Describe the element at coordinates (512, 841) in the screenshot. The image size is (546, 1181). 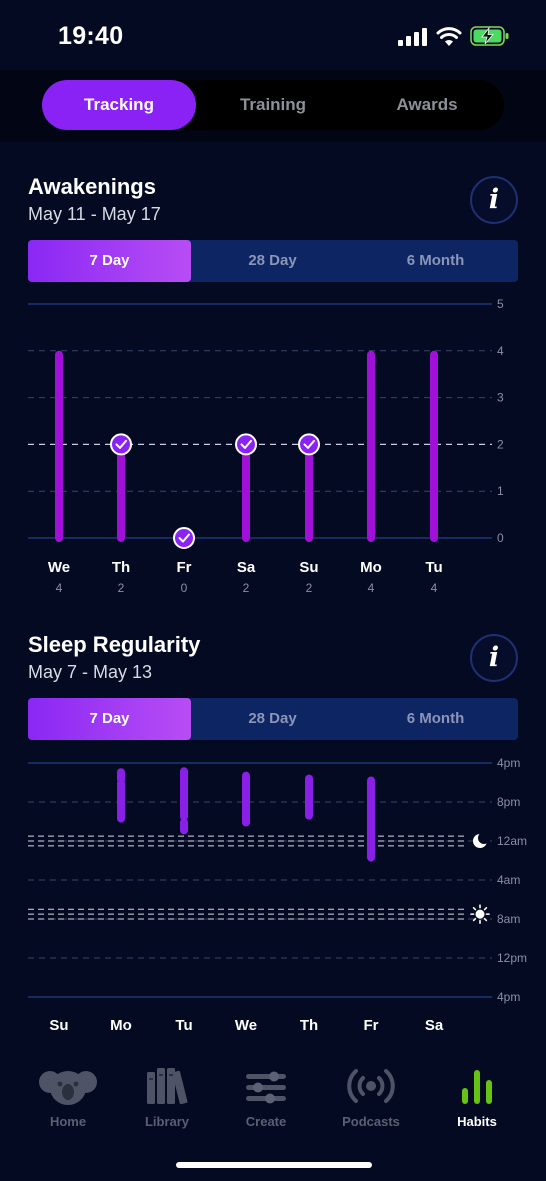
I see `y-tick-label: 12am` at that location.